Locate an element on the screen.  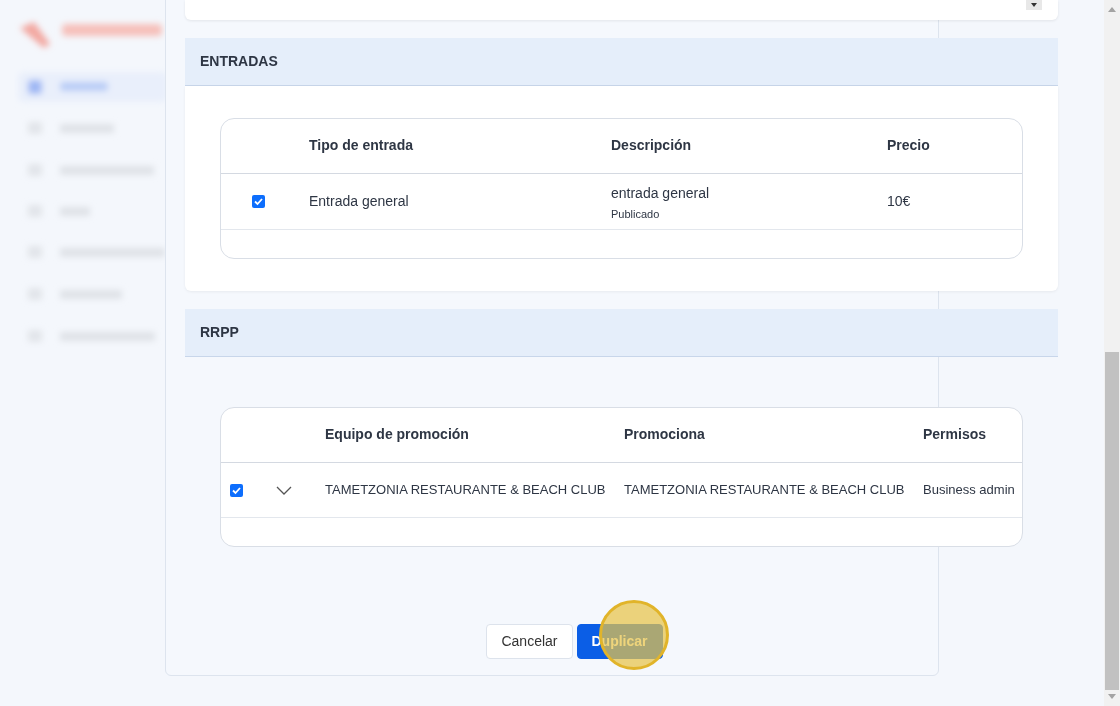
section-header: ENTRADAS is located at coordinates (621, 62).